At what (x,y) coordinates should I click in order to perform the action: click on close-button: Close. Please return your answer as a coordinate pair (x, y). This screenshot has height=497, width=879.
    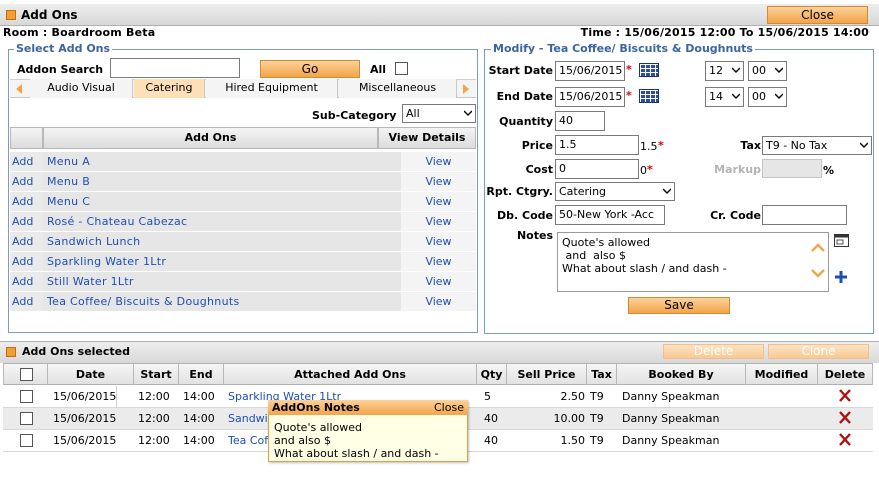
    Looking at the image, I should click on (817, 15).